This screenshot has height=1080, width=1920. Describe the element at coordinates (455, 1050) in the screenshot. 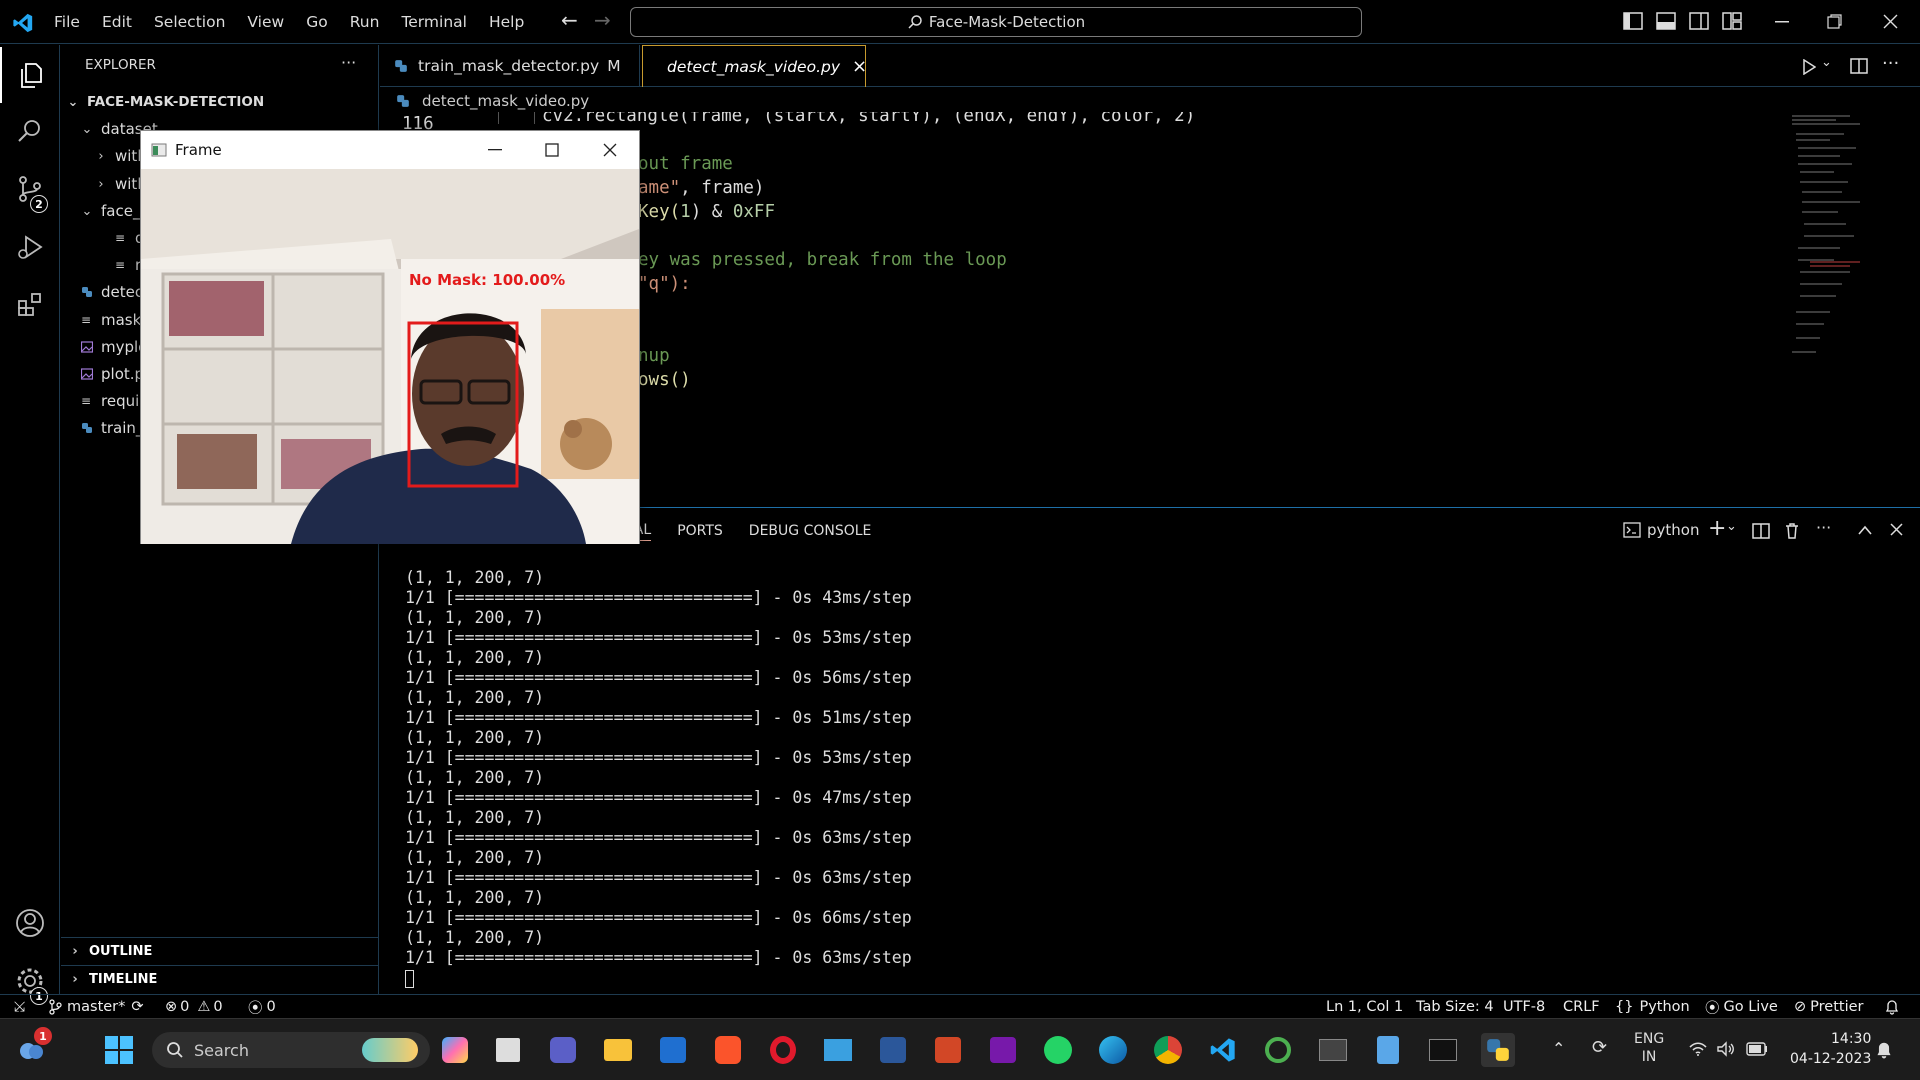

I see `taskbar-app-copilot` at that location.